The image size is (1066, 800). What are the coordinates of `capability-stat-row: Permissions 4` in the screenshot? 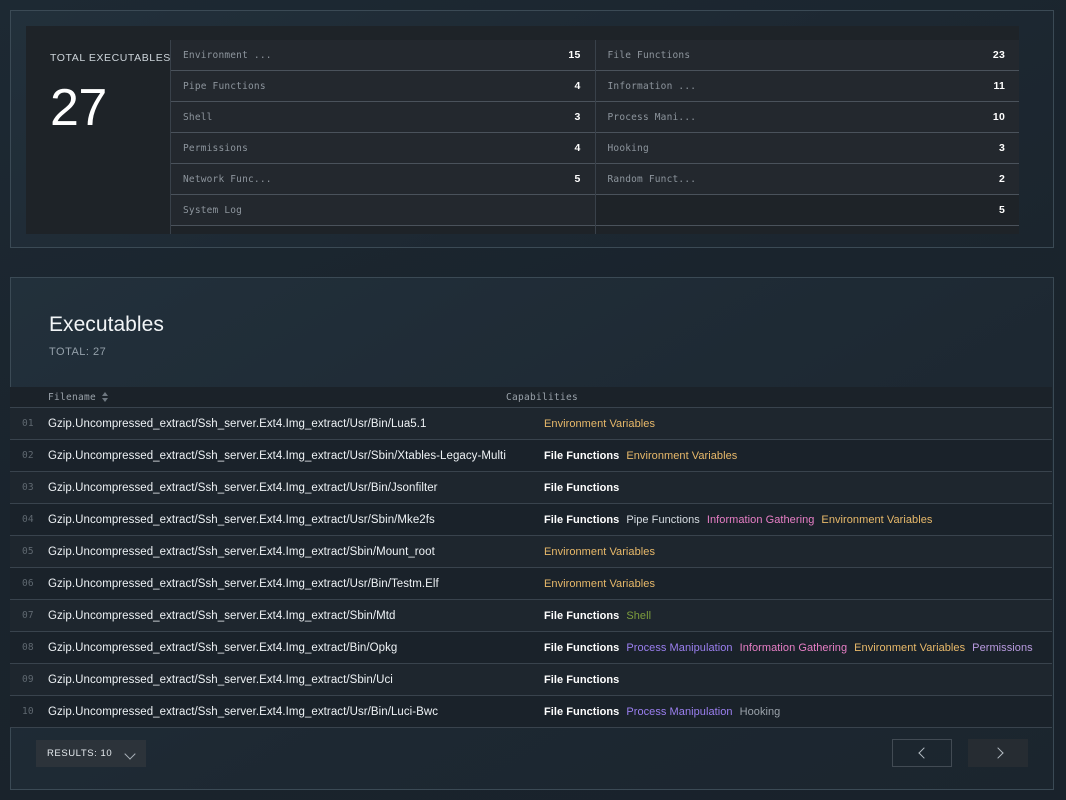 It's located at (383, 148).